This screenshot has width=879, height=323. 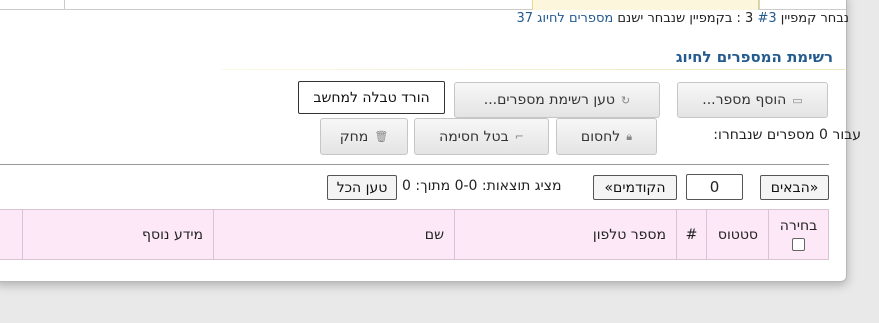 I want to click on unblock-label: בטל חסימה, so click(x=474, y=136).